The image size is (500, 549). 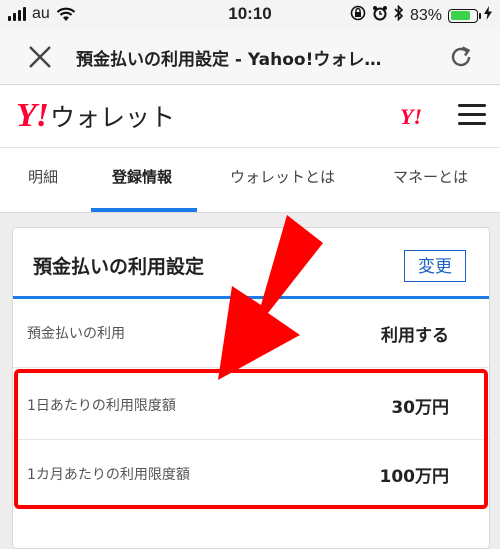 What do you see at coordinates (472, 115) in the screenshot?
I see `menu-icon` at bounding box center [472, 115].